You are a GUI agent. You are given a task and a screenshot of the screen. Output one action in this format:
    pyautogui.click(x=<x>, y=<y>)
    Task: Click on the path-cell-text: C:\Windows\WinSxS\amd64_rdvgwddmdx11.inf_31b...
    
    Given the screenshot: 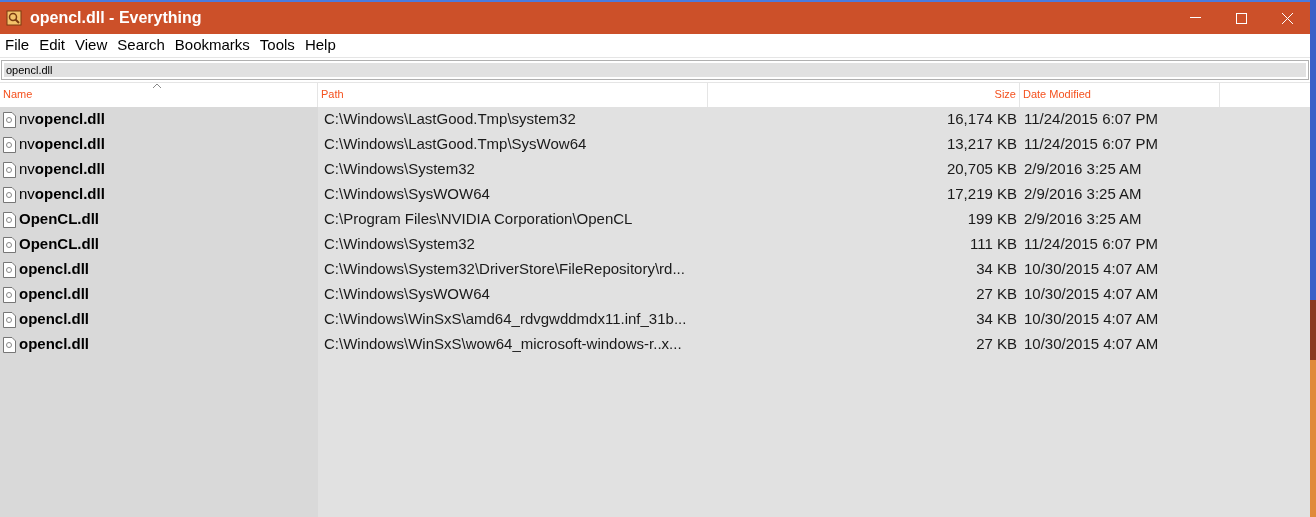 What is the action you would take?
    pyautogui.click(x=505, y=319)
    